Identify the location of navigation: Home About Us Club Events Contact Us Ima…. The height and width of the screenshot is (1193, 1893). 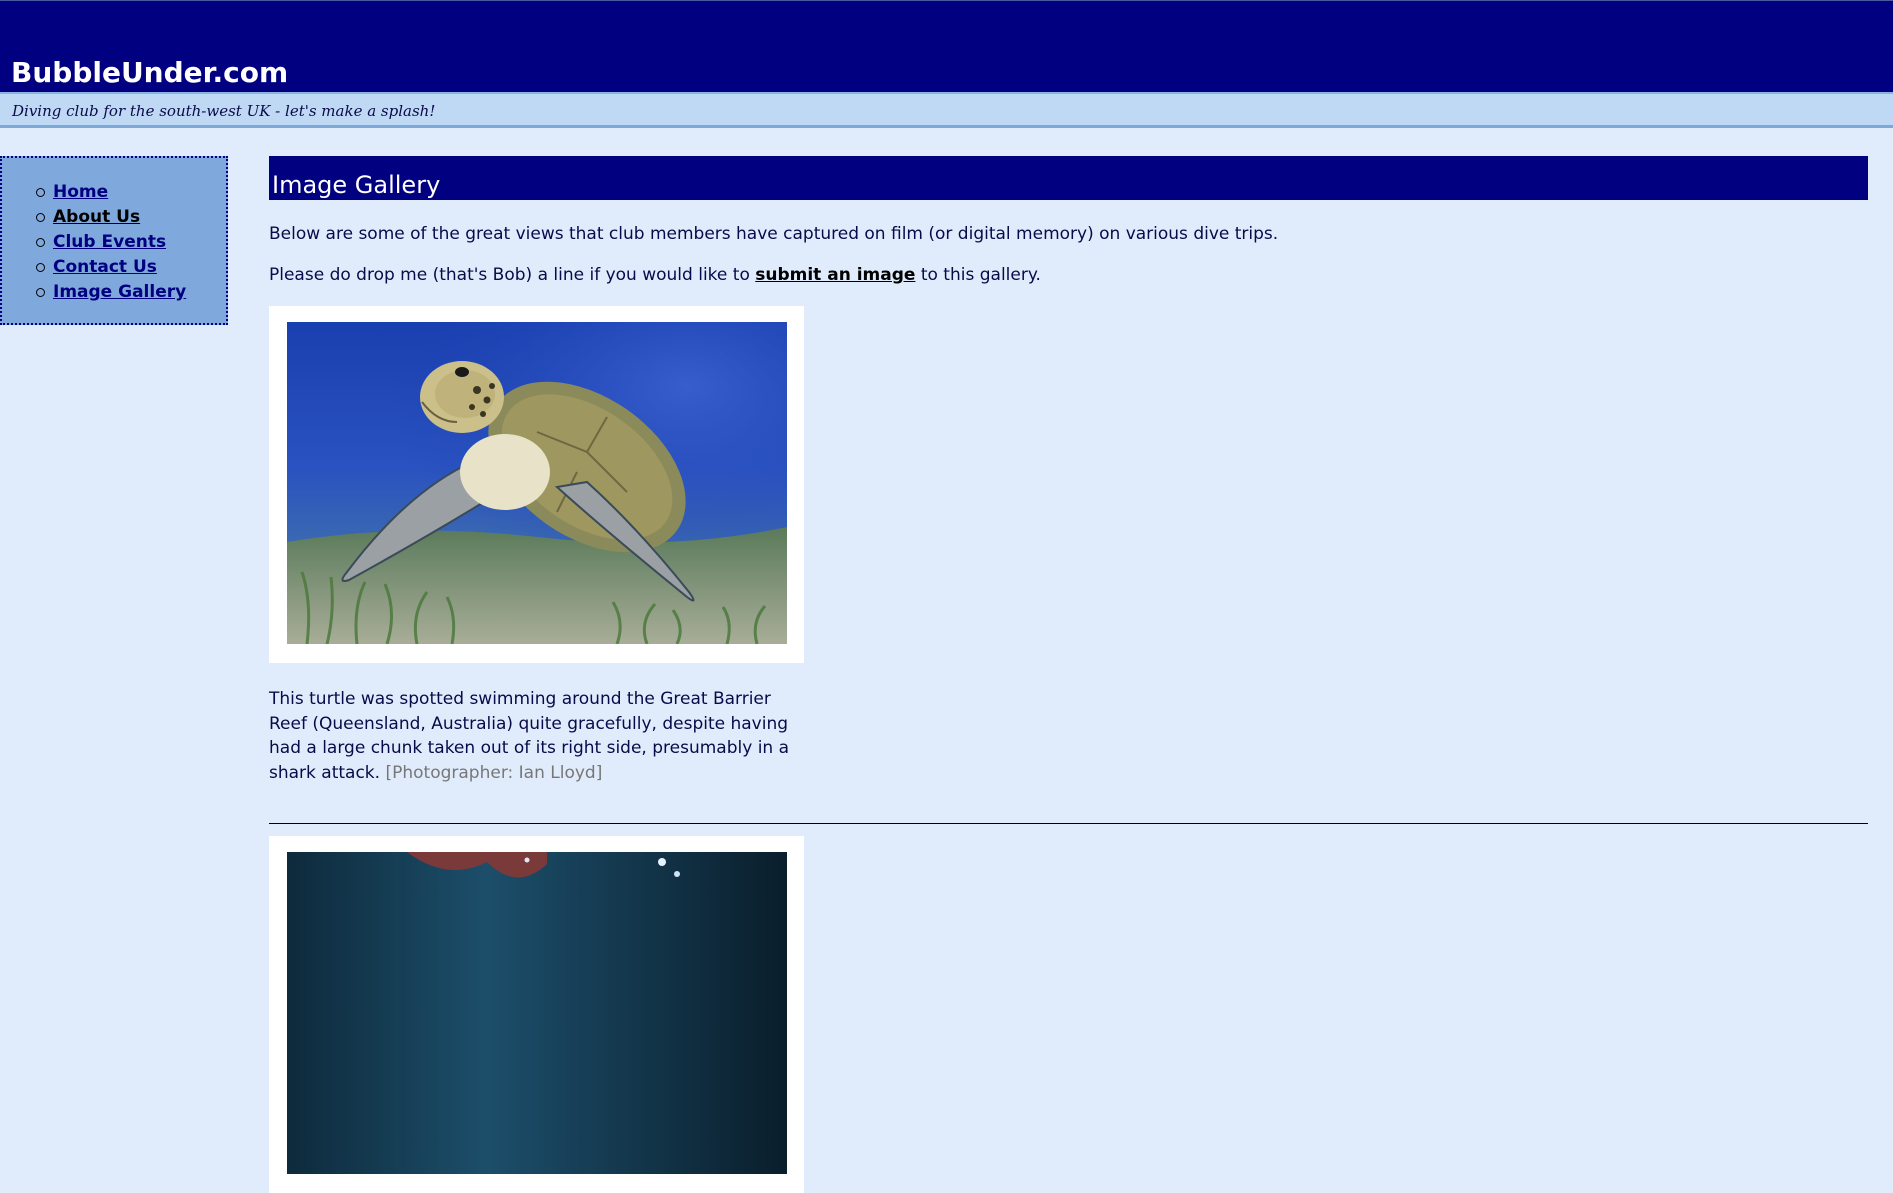
(114, 240).